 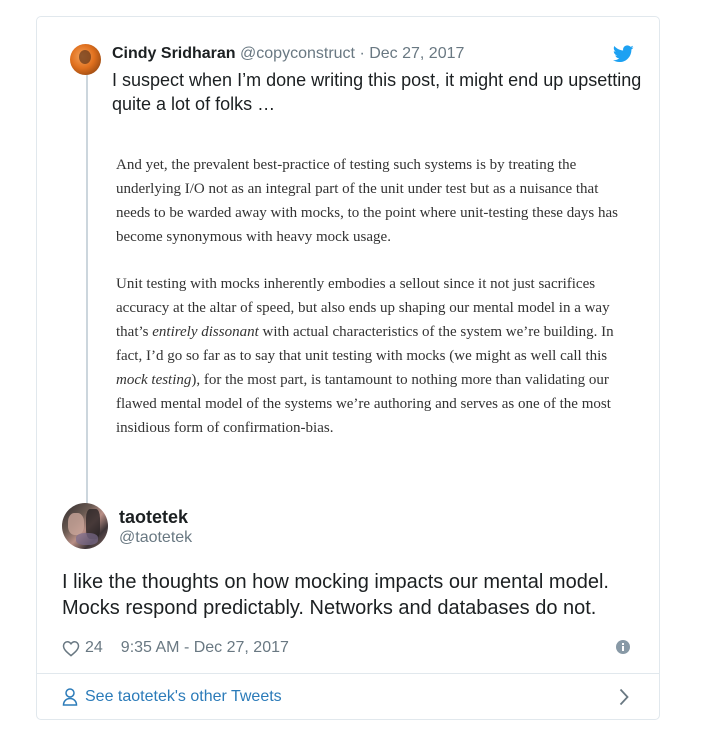 I want to click on person-icon, so click(x=70, y=697).